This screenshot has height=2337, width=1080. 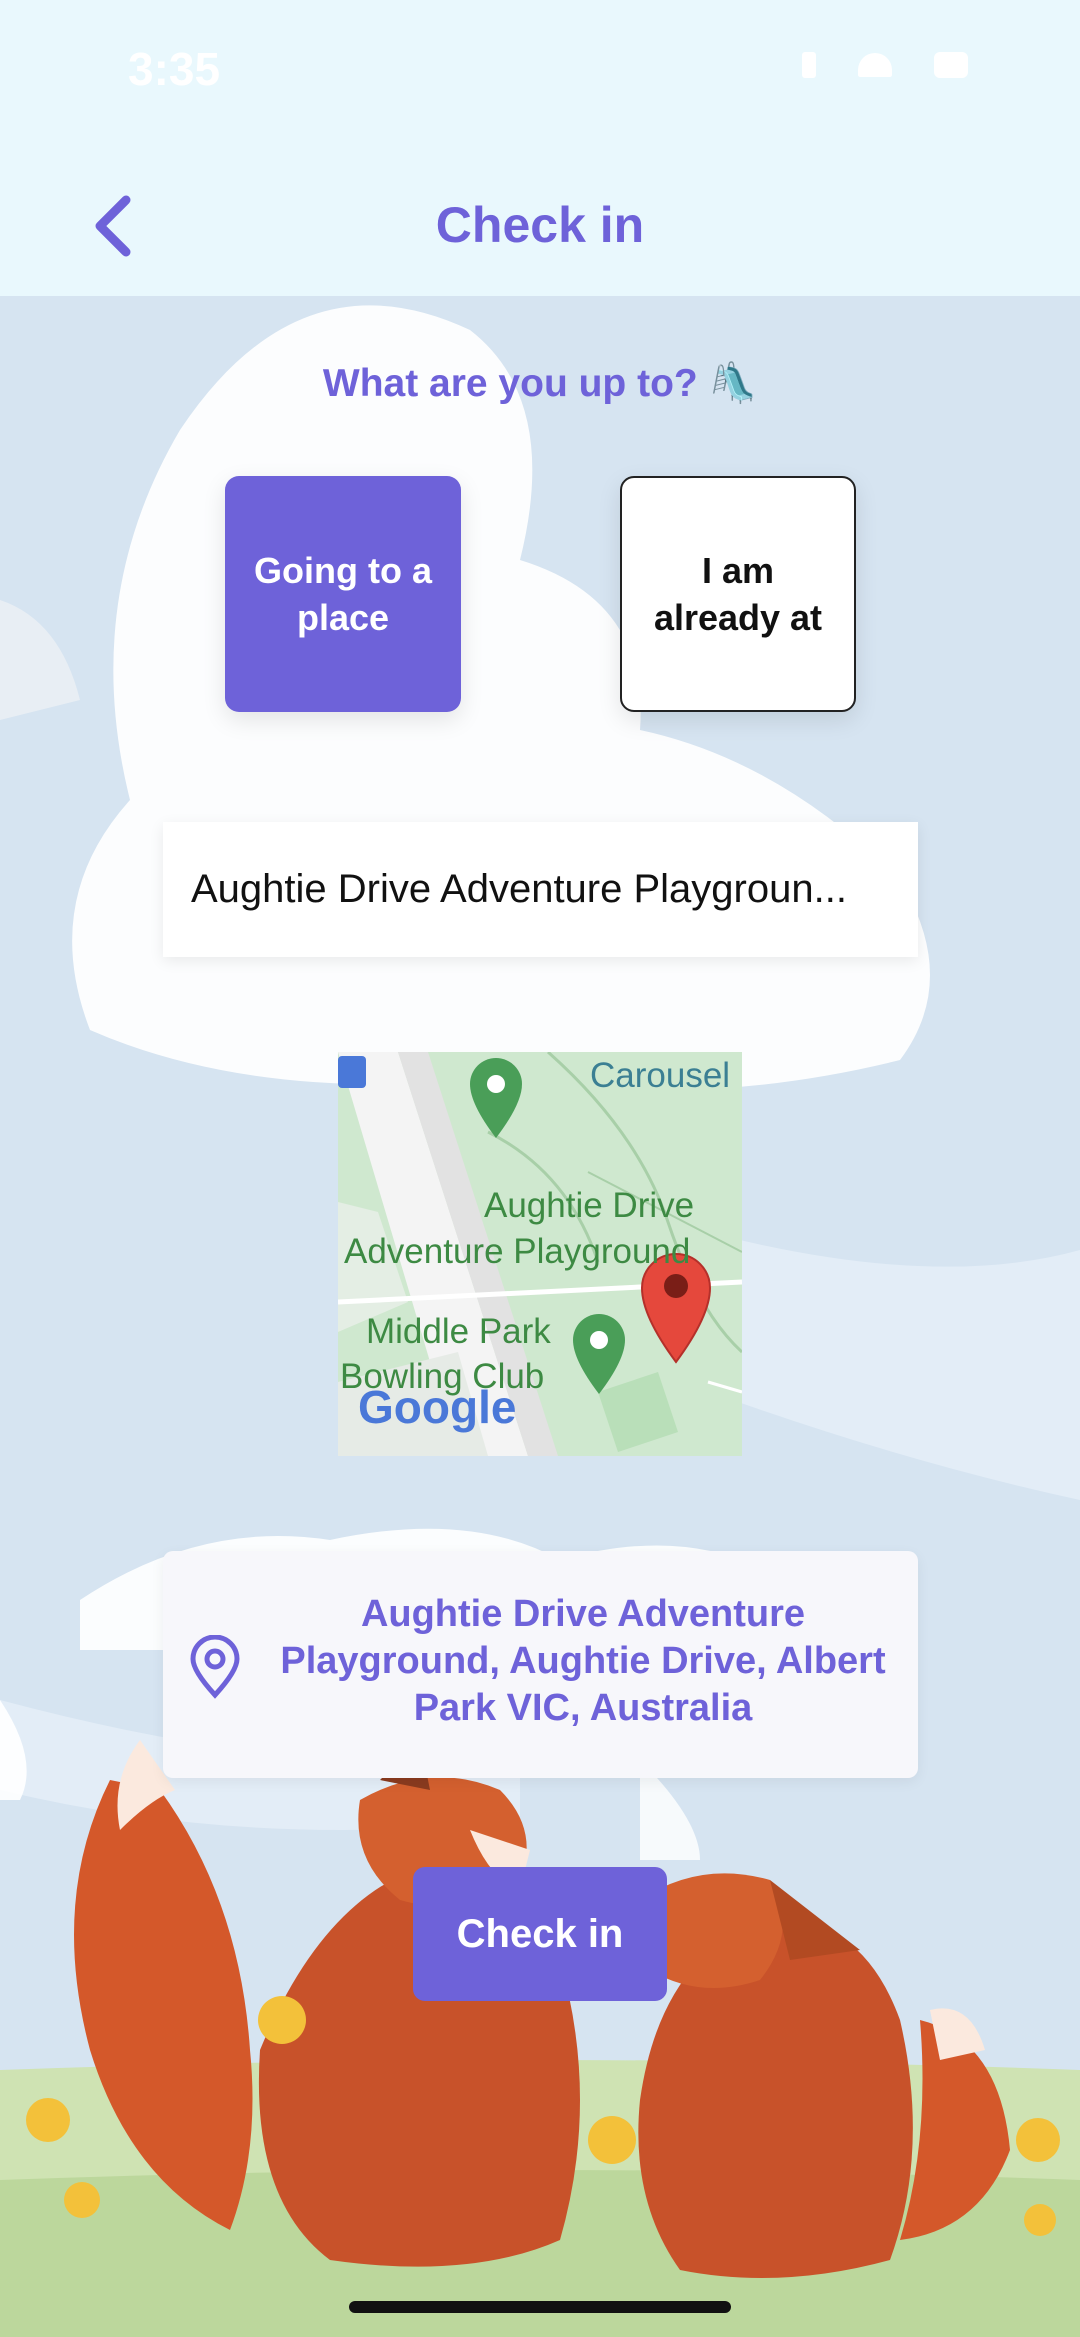 I want to click on app-header: 3:35 Check in, so click(x=540, y=148).